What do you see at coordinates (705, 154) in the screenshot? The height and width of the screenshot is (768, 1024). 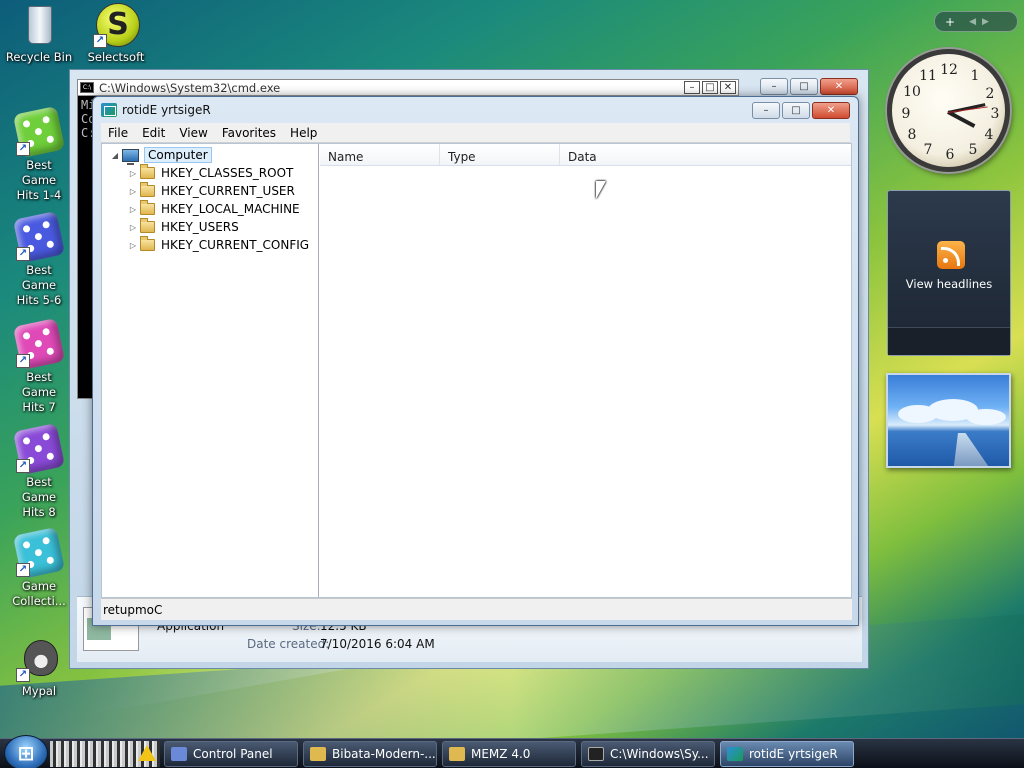 I see `column-header-data: Data` at bounding box center [705, 154].